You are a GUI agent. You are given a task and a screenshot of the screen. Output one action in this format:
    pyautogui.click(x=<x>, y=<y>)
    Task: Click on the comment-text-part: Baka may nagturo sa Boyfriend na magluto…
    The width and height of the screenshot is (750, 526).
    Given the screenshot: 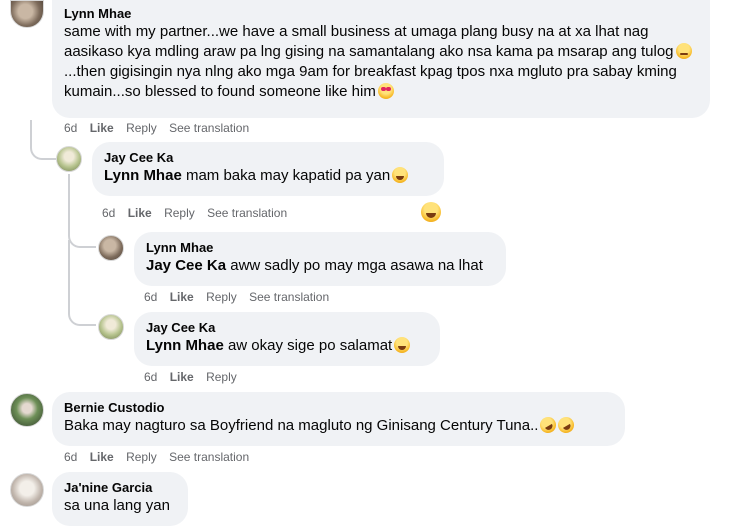 What is the action you would take?
    pyautogui.click(x=301, y=425)
    